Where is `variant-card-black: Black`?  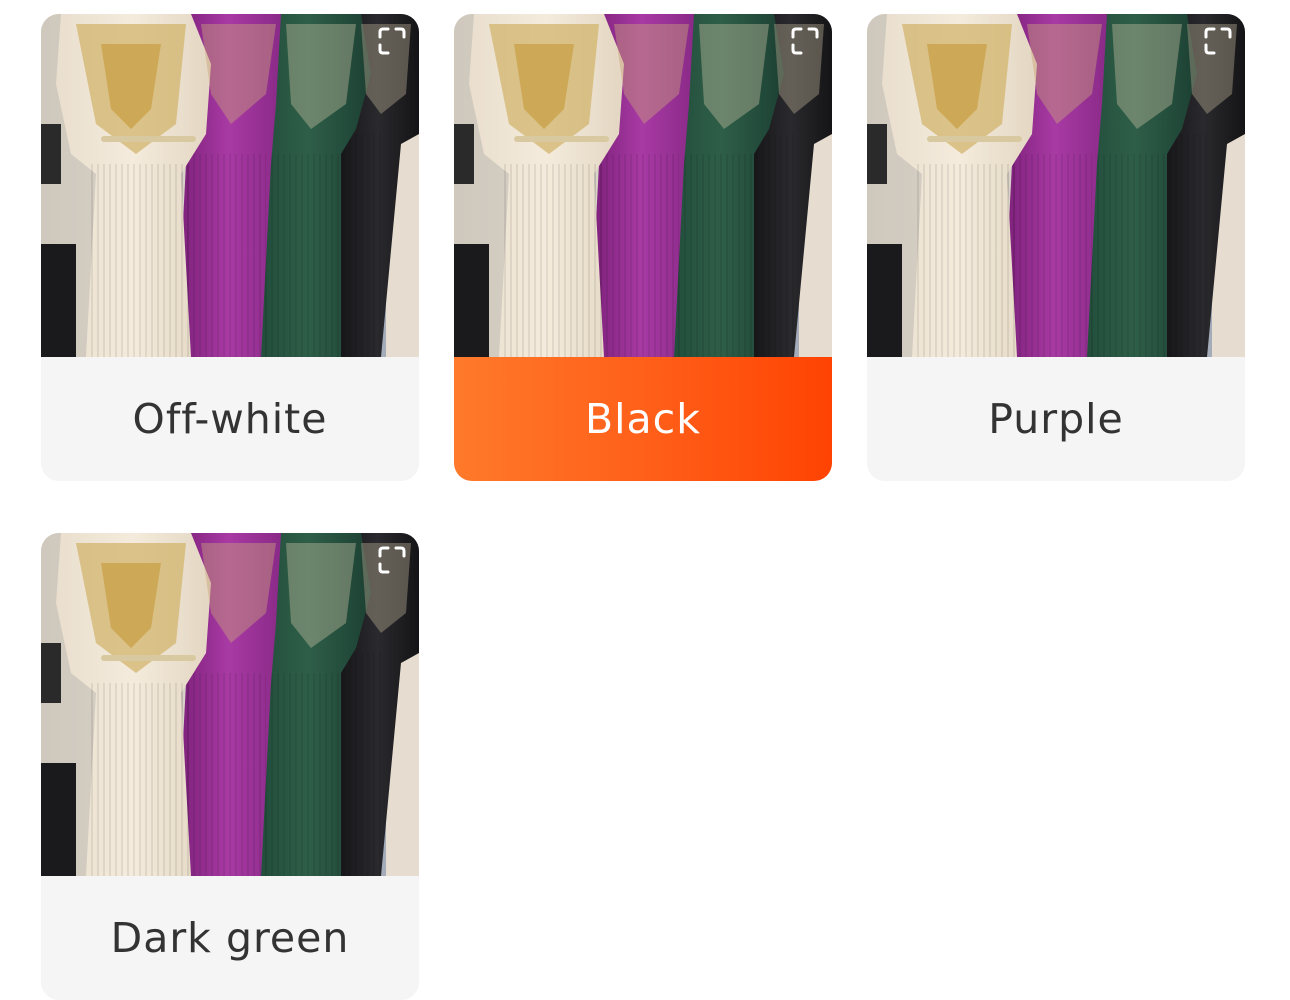 variant-card-black: Black is located at coordinates (643, 247).